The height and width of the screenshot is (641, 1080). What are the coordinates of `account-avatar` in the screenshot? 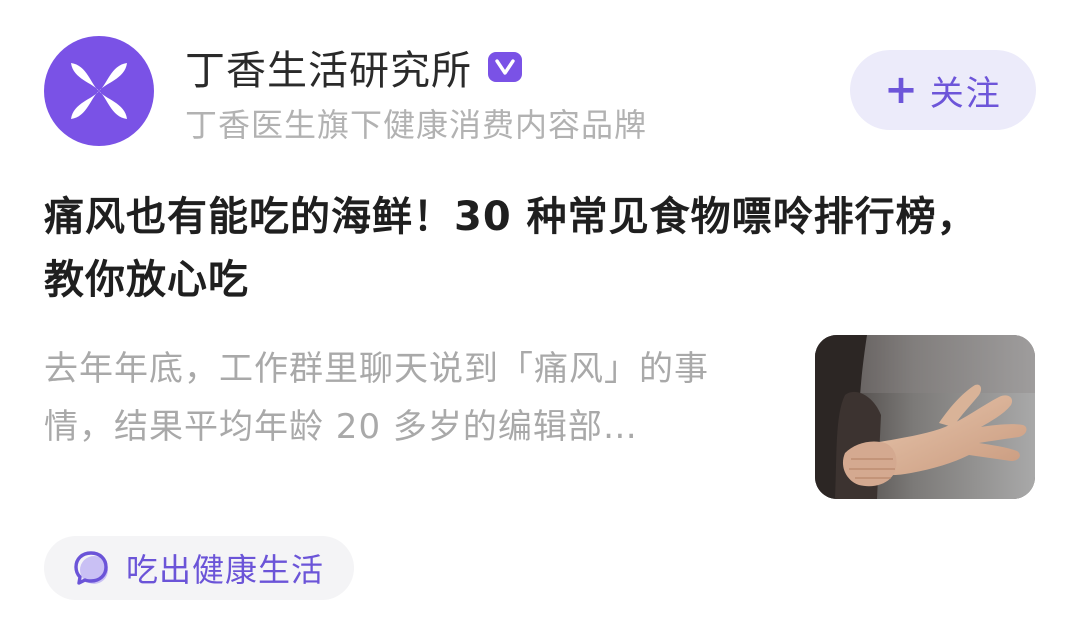 It's located at (99, 91).